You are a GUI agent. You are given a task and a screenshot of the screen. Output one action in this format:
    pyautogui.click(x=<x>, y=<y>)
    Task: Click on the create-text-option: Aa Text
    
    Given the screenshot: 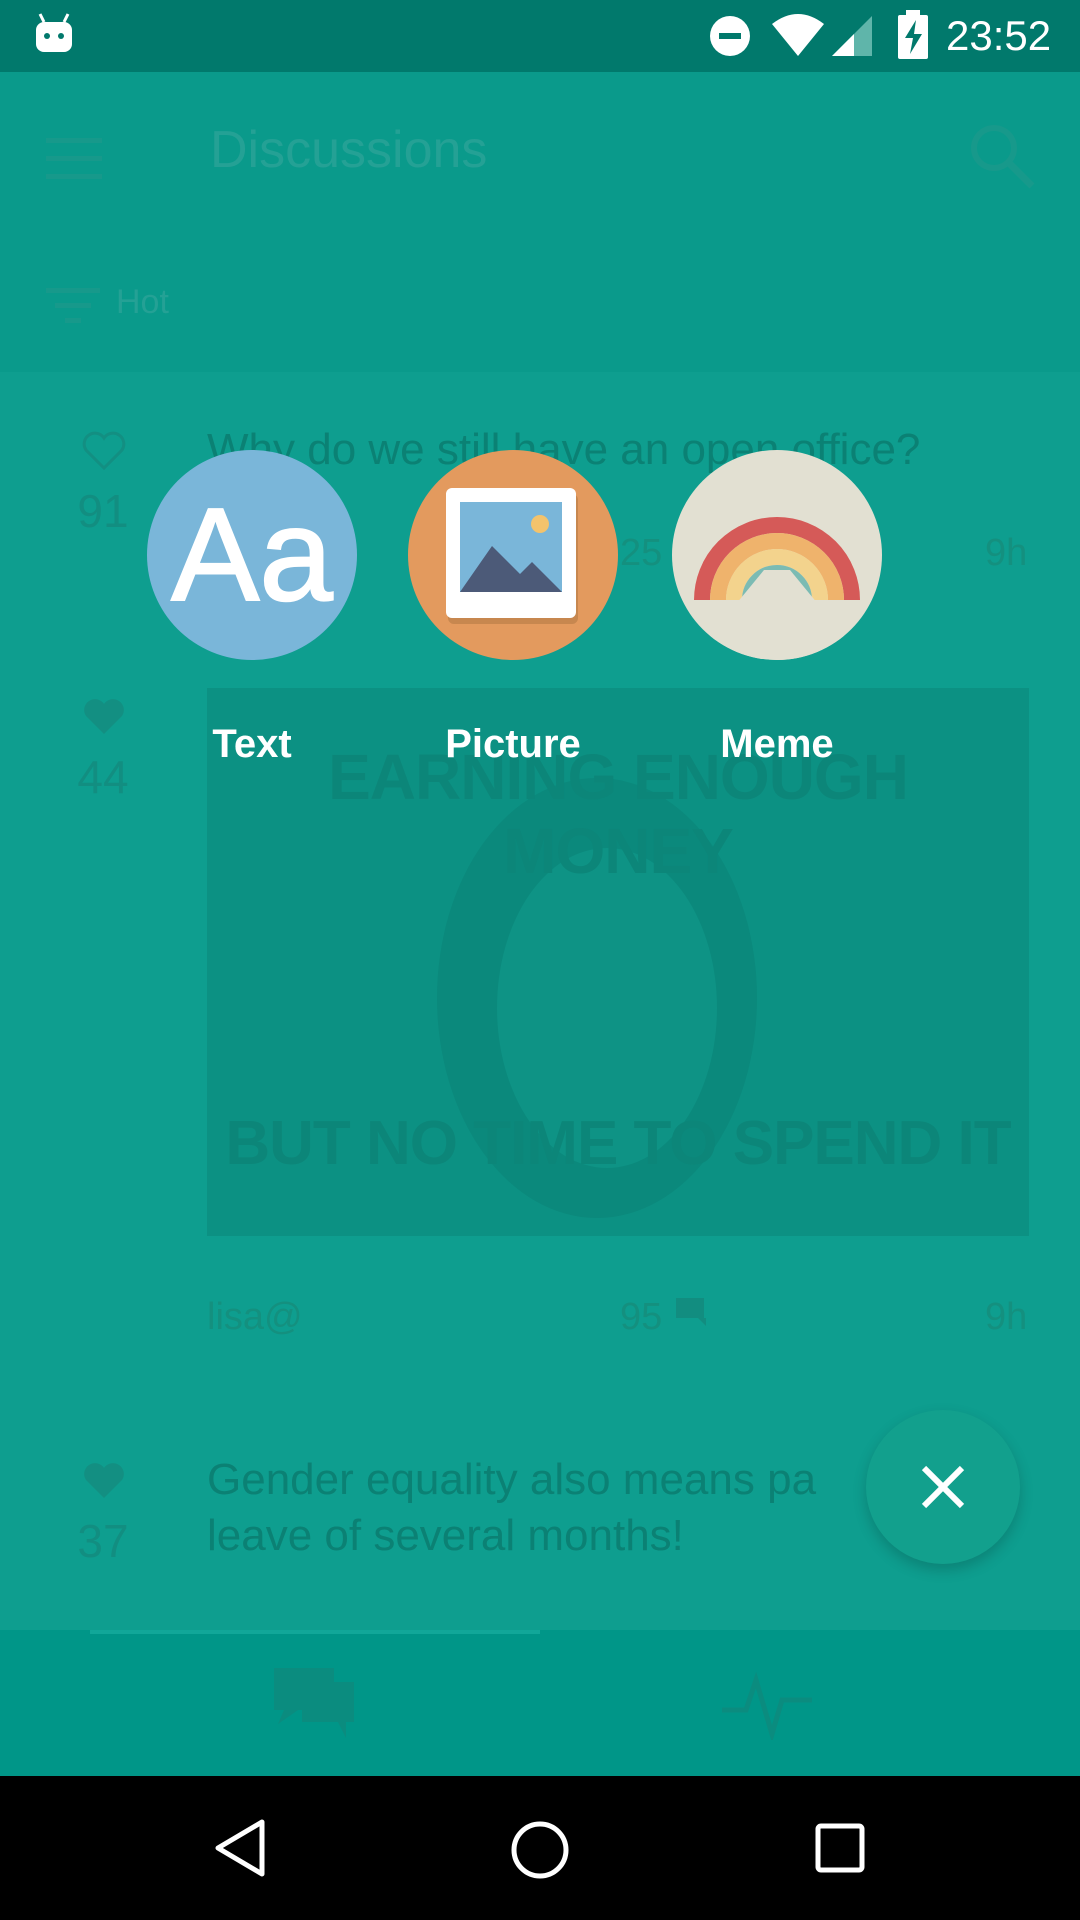 What is the action you would take?
    pyautogui.click(x=252, y=608)
    